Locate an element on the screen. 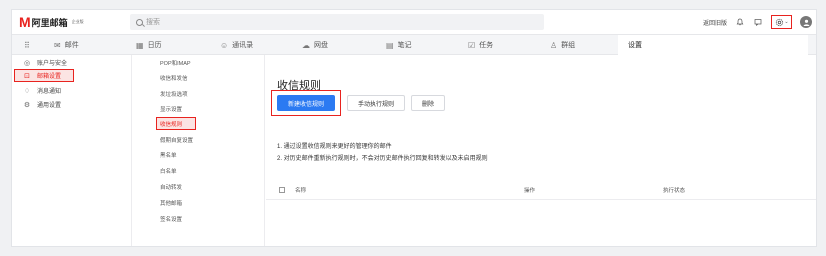 The width and height of the screenshot is (826, 256). tab-label: 任务 is located at coordinates (486, 45).